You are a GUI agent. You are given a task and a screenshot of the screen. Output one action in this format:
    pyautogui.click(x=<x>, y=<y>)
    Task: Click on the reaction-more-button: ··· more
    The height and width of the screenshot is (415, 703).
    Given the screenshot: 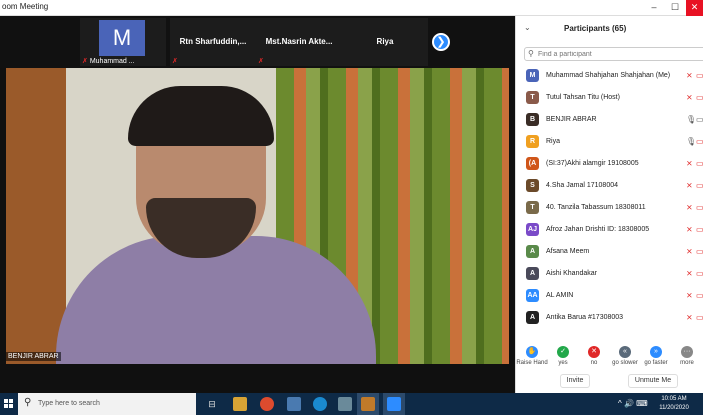 What is the action you would take?
    pyautogui.click(x=685, y=353)
    